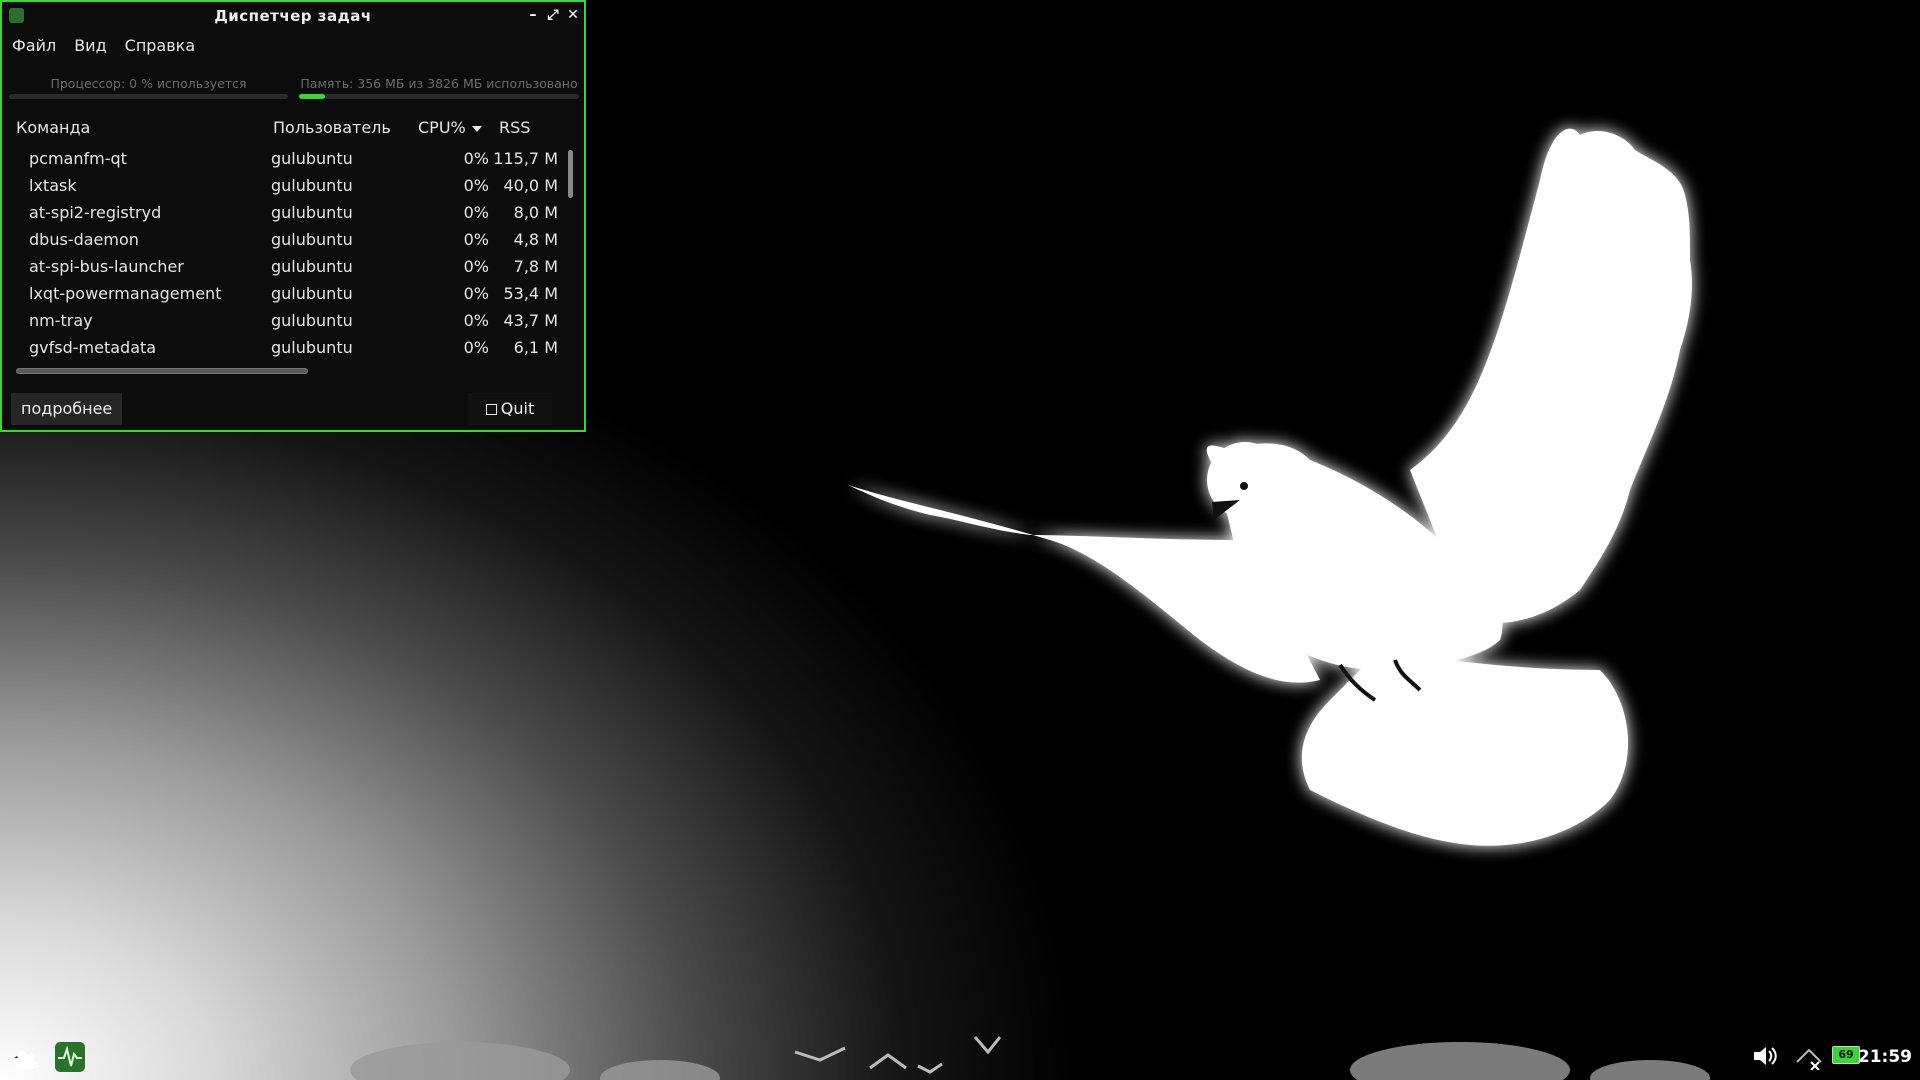  What do you see at coordinates (53, 185) in the screenshot?
I see `process-command: lxtask` at bounding box center [53, 185].